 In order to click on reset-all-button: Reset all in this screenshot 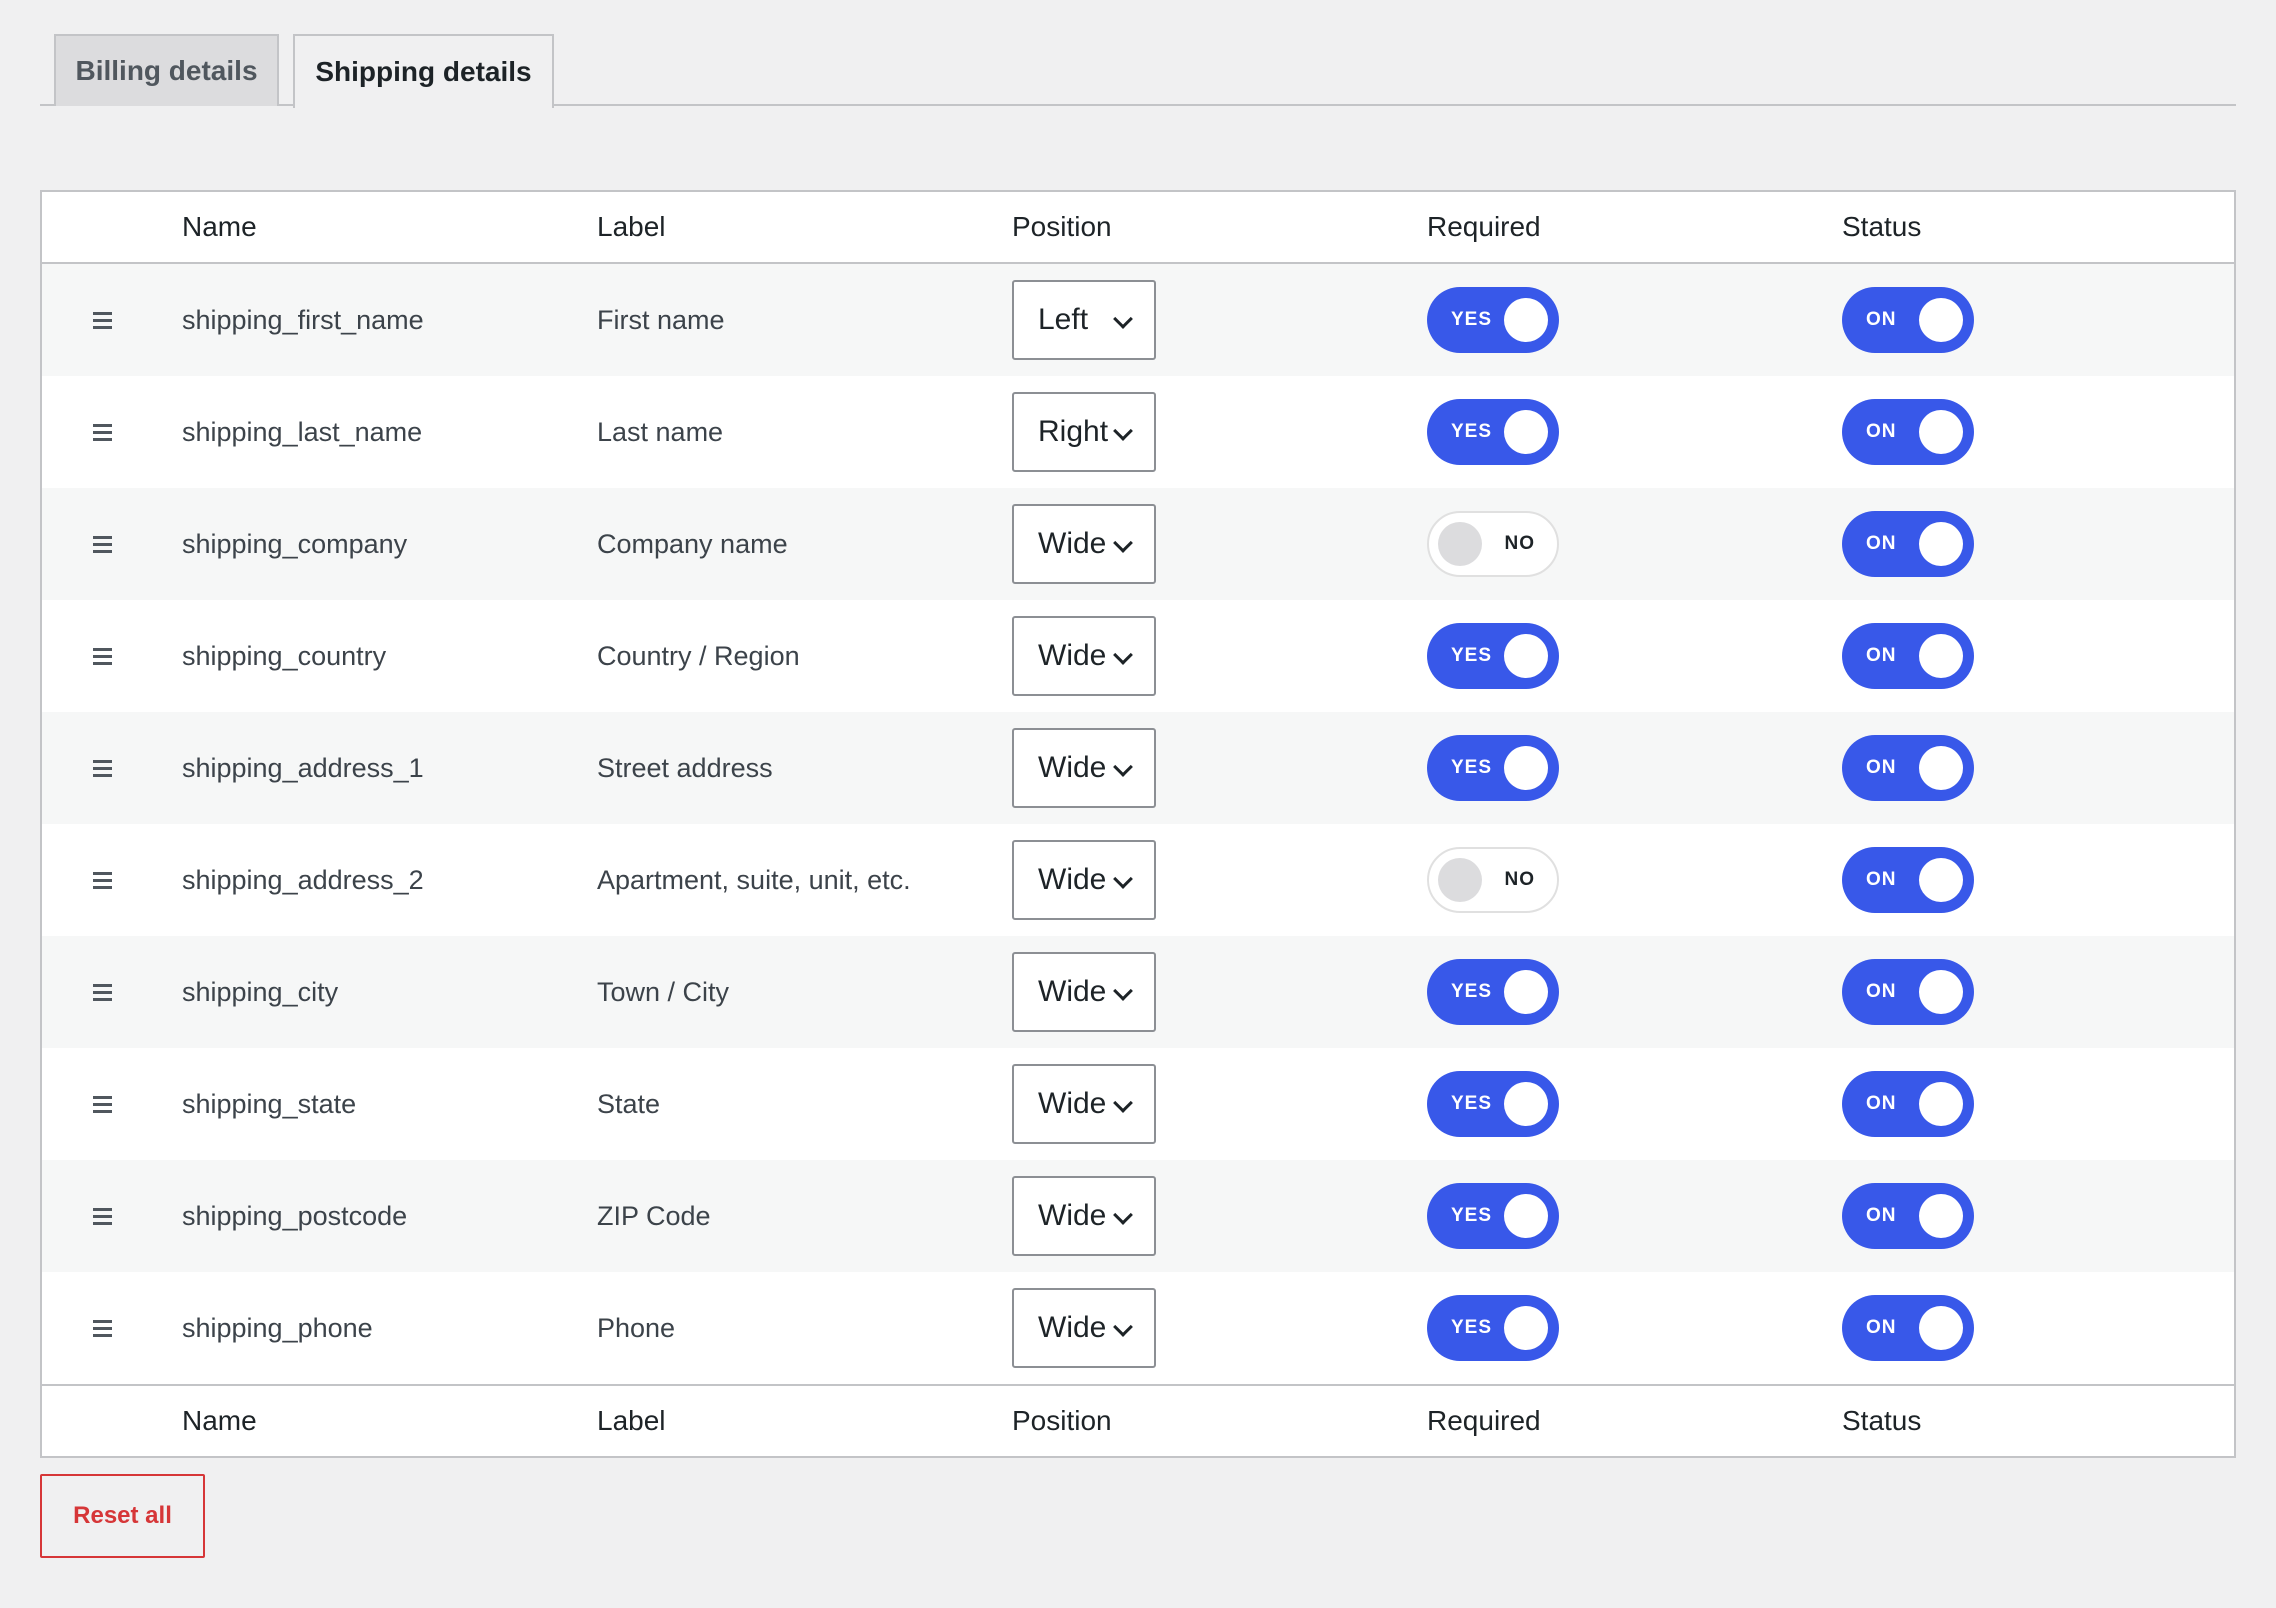, I will do `click(122, 1516)`.